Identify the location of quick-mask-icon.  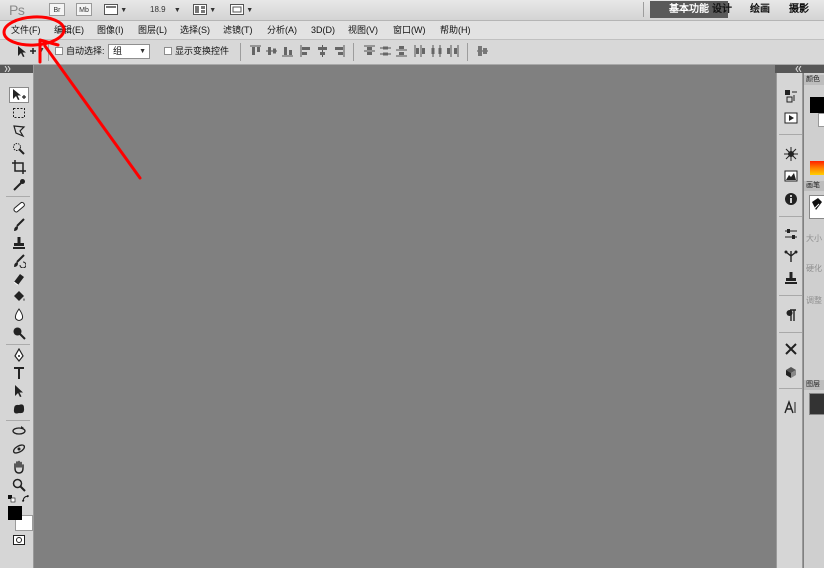
(19, 540).